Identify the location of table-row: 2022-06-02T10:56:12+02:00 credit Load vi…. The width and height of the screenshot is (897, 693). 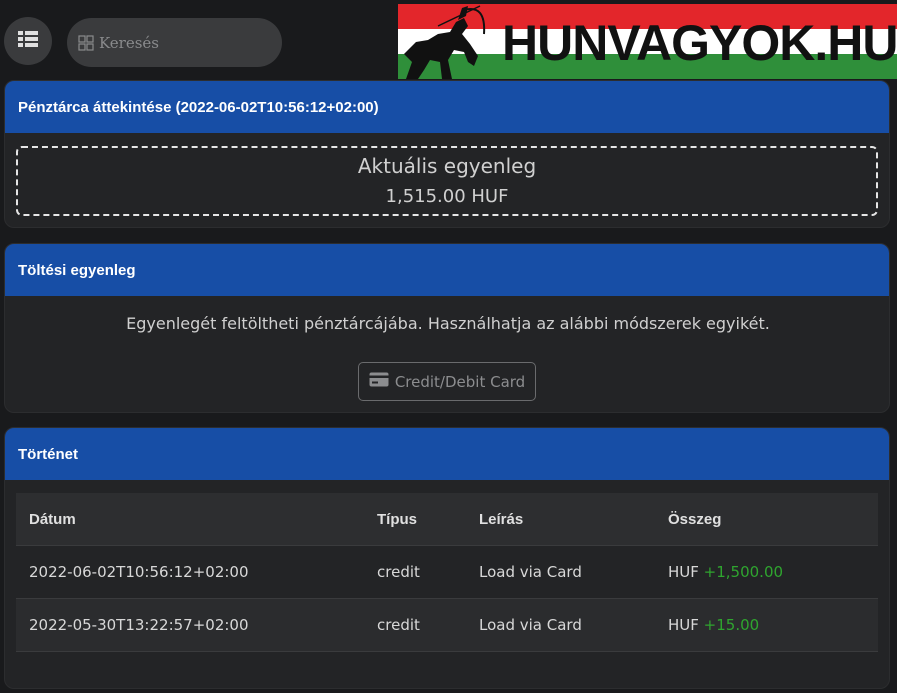
(447, 572).